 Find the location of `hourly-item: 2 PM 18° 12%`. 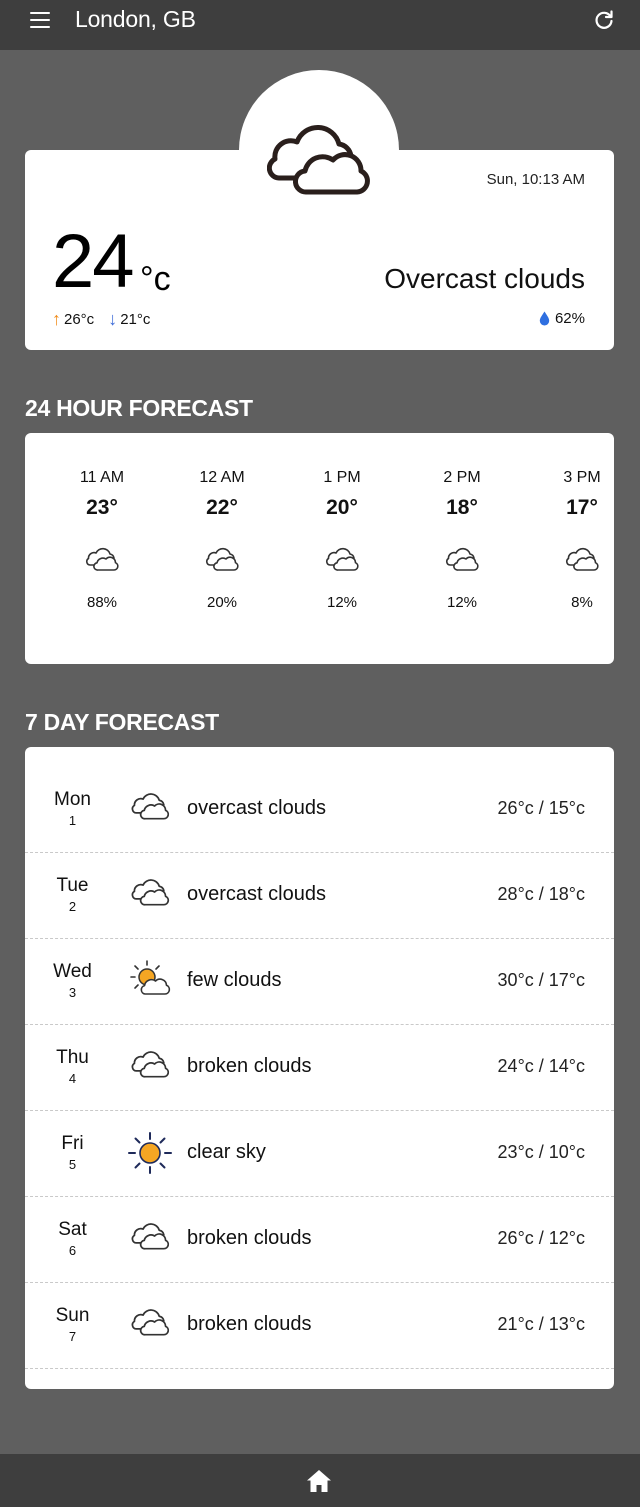

hourly-item: 2 PM 18° 12% is located at coordinates (462, 540).